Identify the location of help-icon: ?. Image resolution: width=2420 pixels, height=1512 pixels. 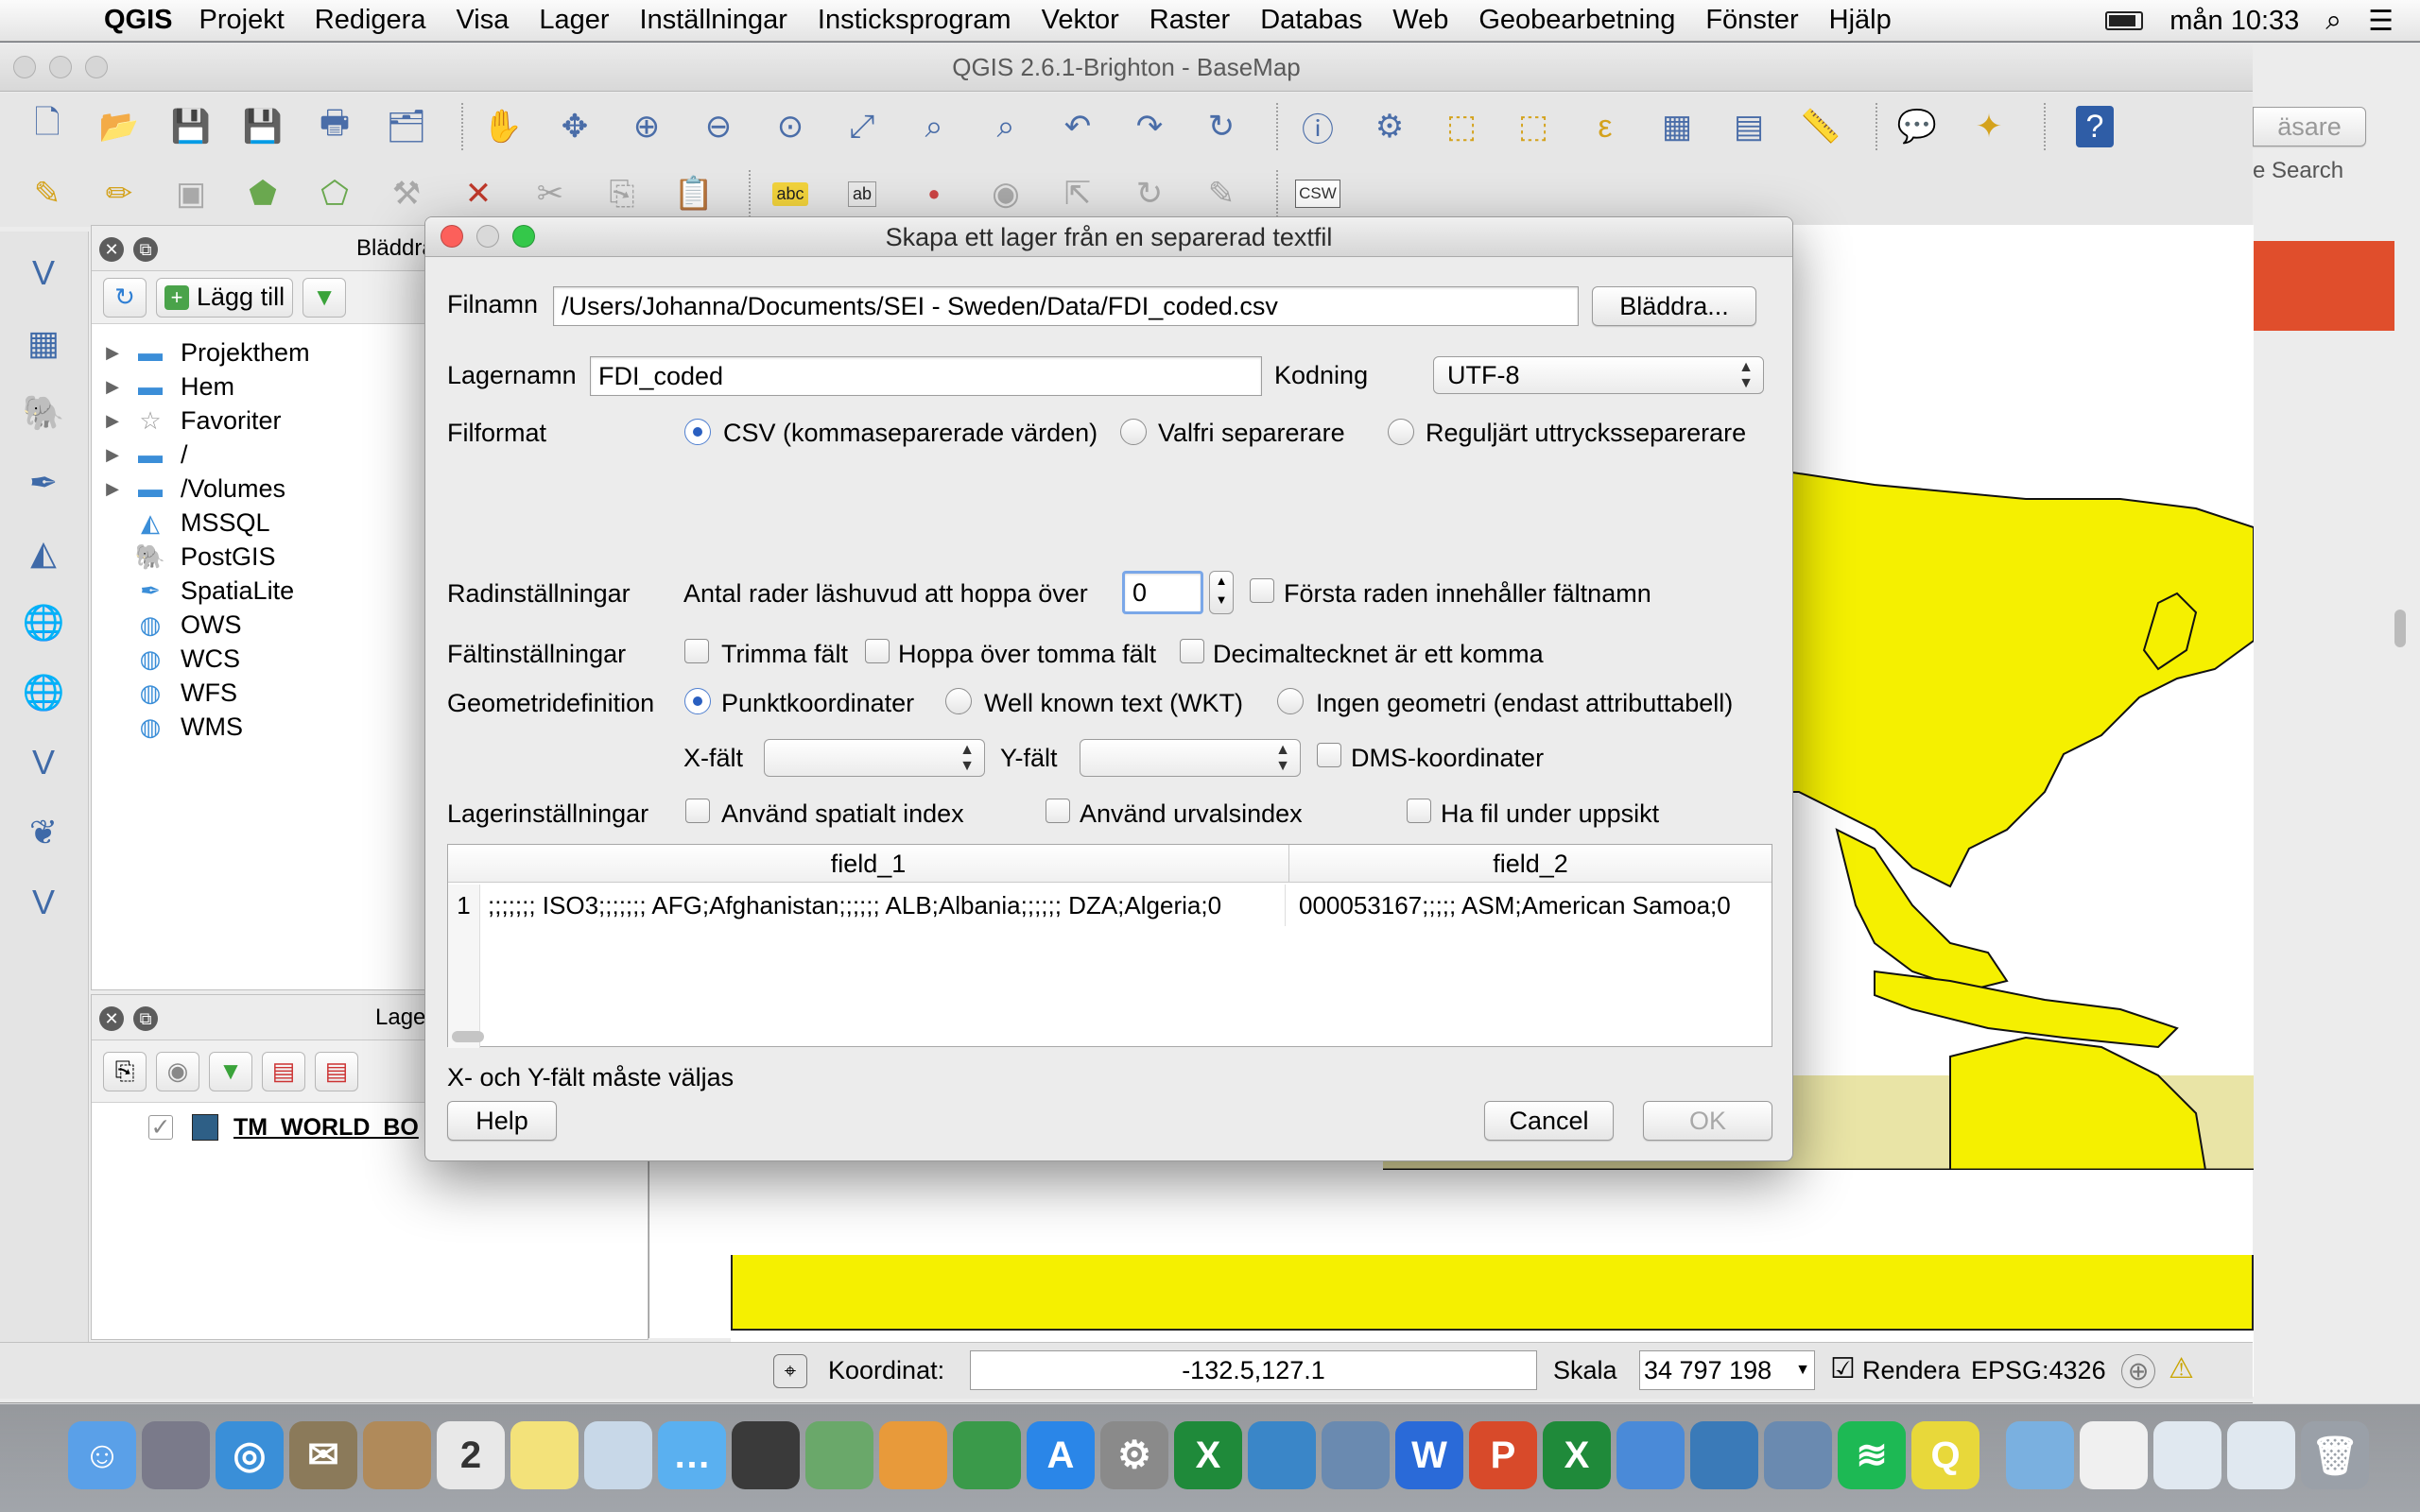
(2095, 126).